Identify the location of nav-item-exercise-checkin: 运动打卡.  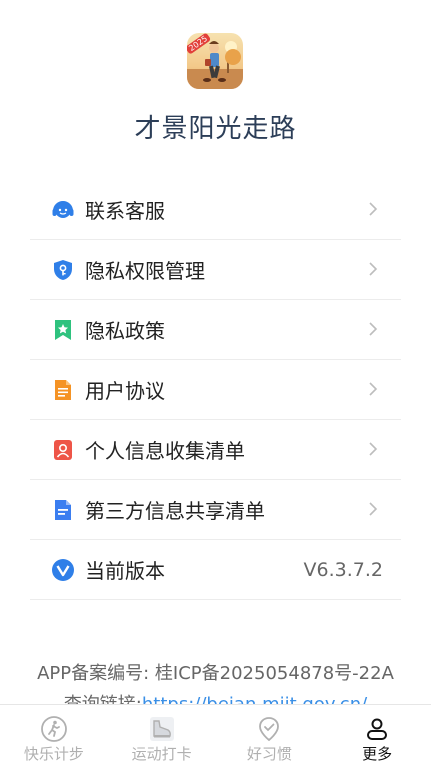
(162, 734).